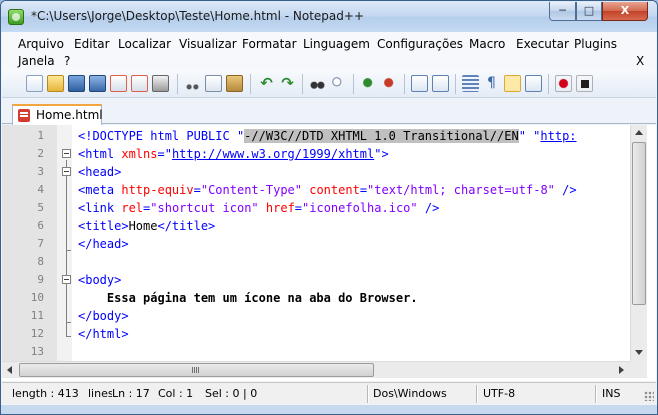  I want to click on line-number: 6, so click(40, 225).